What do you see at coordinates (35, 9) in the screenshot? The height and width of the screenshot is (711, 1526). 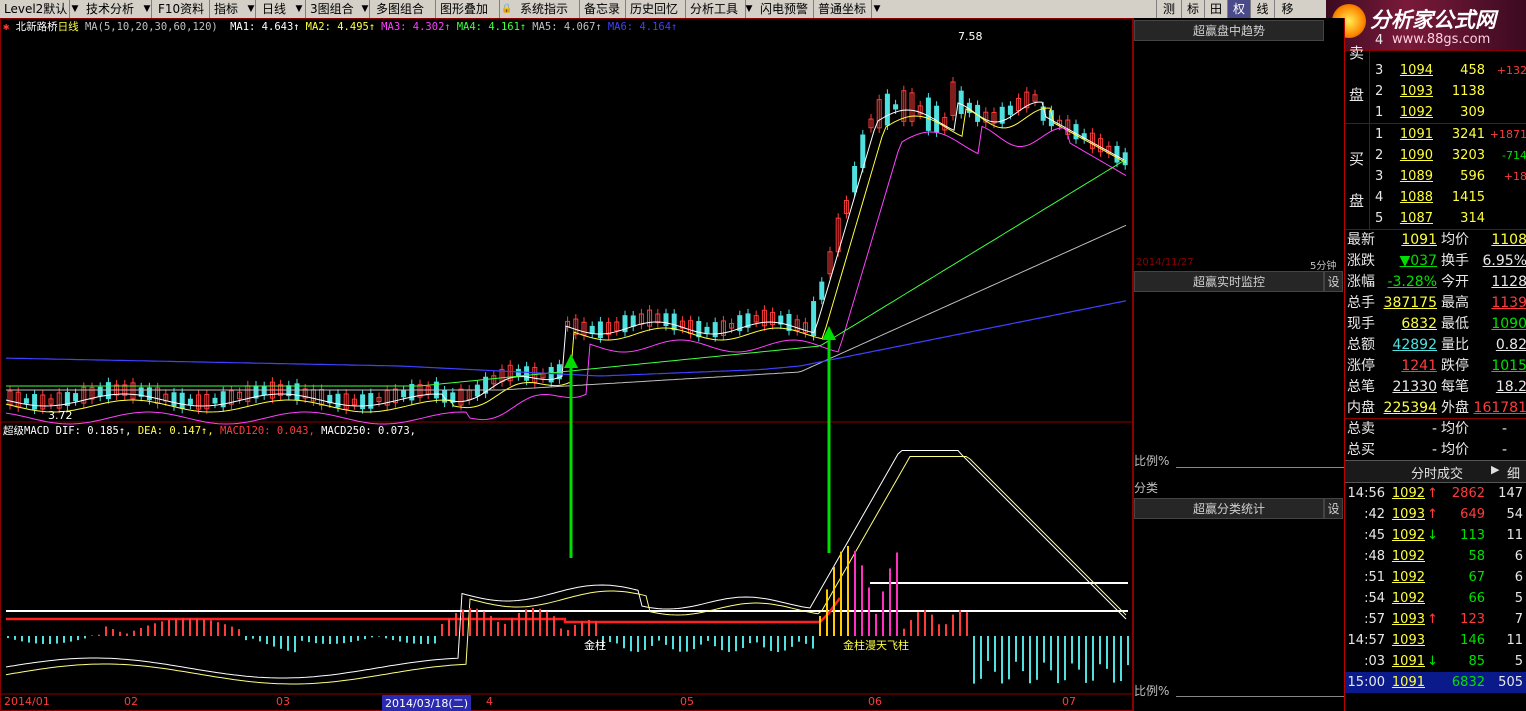 I see `menu-level2-default: Level2默认` at bounding box center [35, 9].